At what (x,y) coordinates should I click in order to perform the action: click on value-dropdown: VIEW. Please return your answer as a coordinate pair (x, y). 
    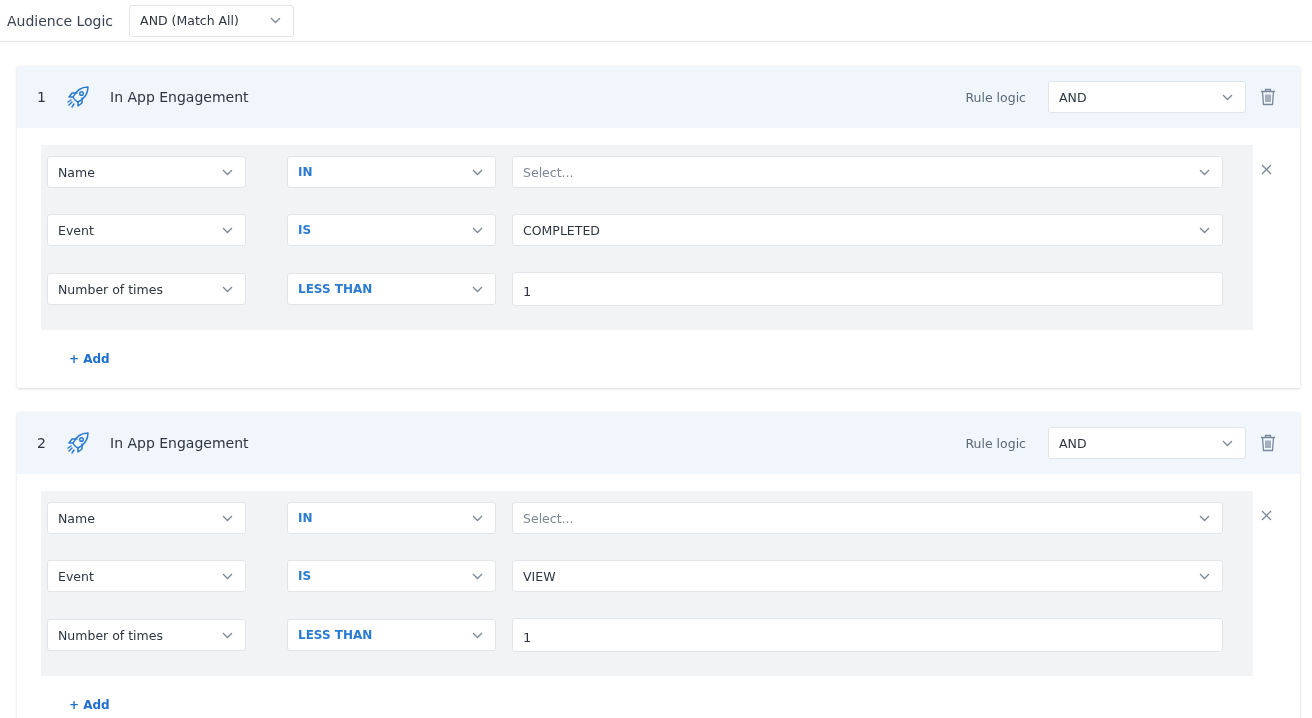
    Looking at the image, I should click on (867, 576).